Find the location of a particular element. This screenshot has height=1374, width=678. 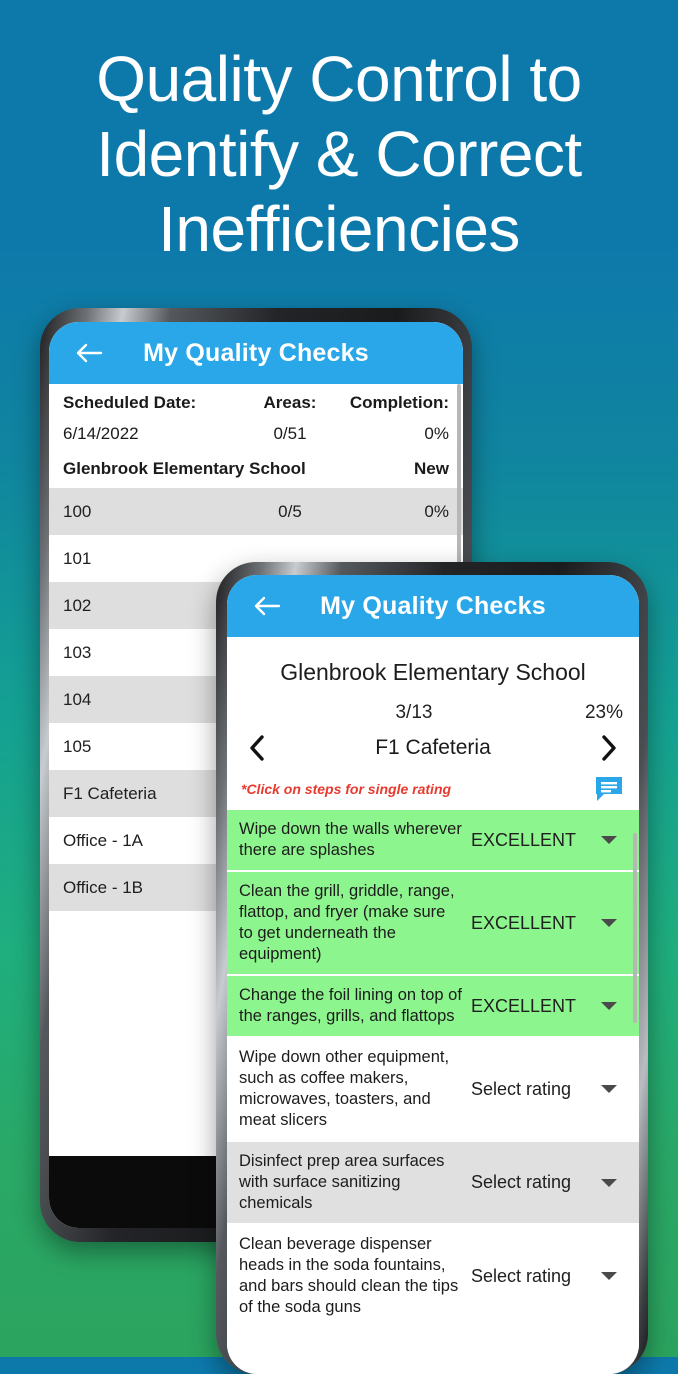

hint-row: *Click on steps for single rating is located at coordinates (433, 788).